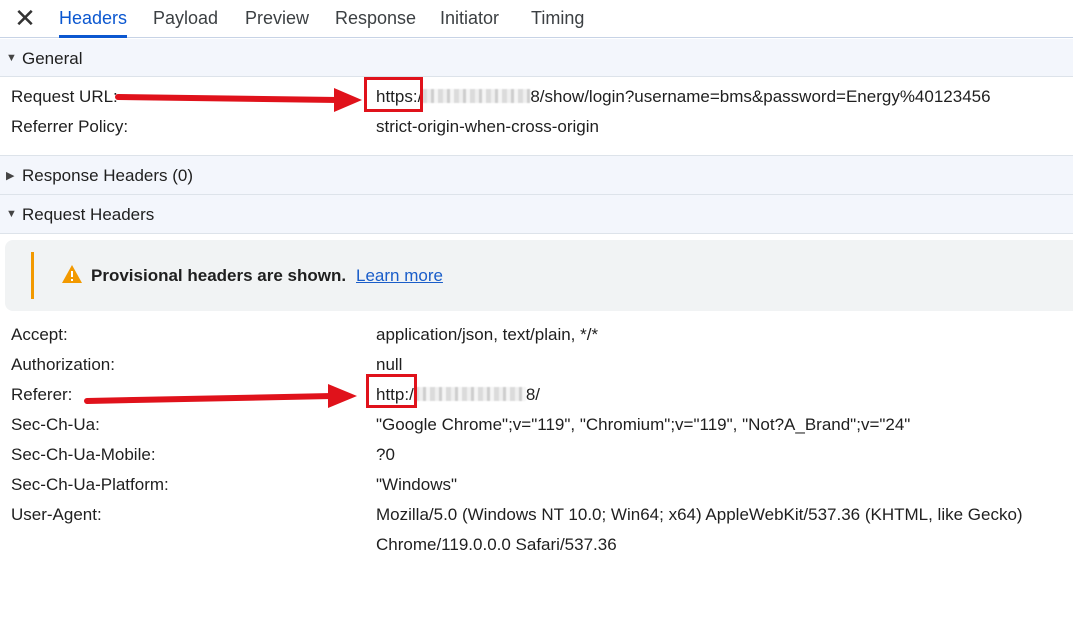 The width and height of the screenshot is (1073, 627). What do you see at coordinates (533, 394) in the screenshot?
I see `referer-path: 8/` at bounding box center [533, 394].